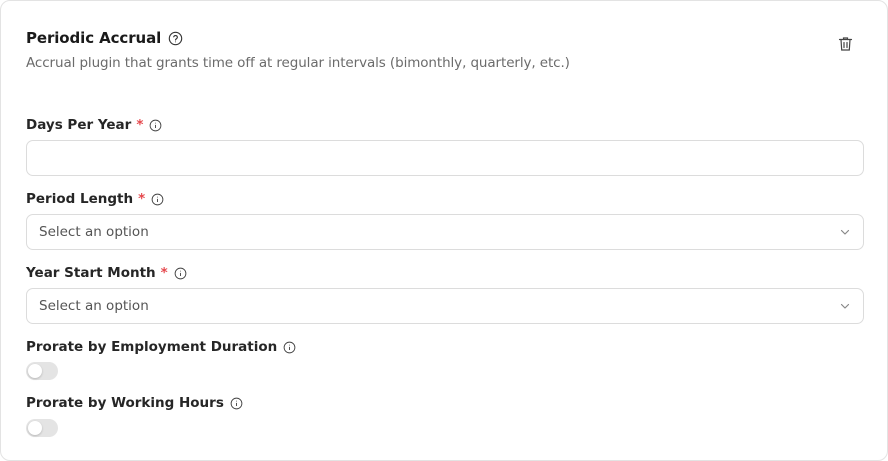  What do you see at coordinates (445, 158) in the screenshot?
I see `days-per-year-input` at bounding box center [445, 158].